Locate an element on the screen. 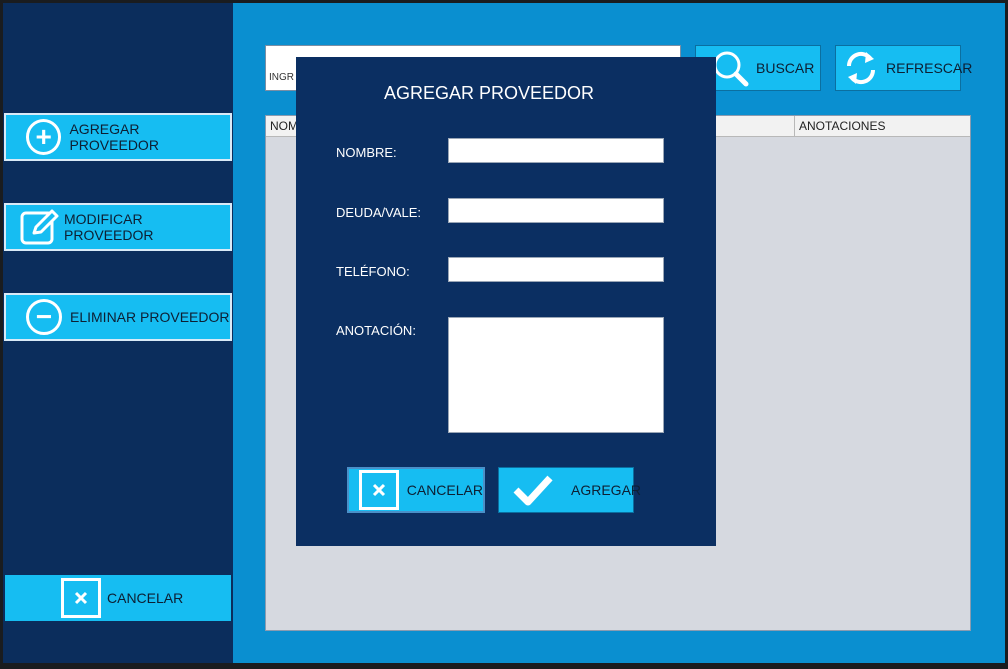 The image size is (1008, 669). deuda-label: DEUDA/VALE: is located at coordinates (379, 212).